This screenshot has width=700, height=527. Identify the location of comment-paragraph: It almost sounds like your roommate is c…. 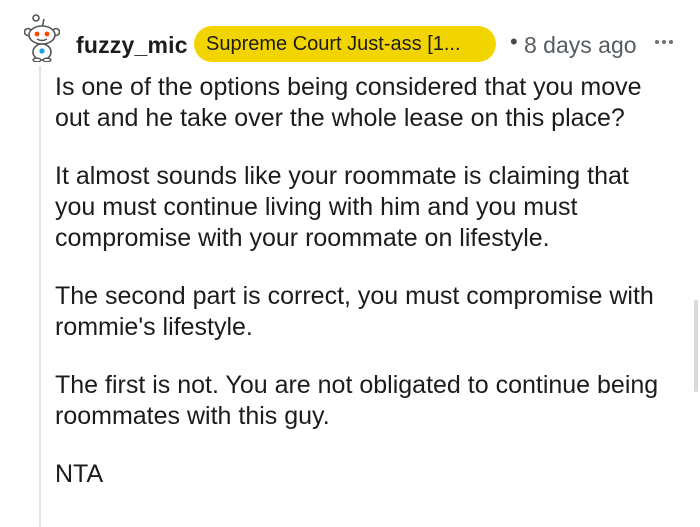
(342, 207).